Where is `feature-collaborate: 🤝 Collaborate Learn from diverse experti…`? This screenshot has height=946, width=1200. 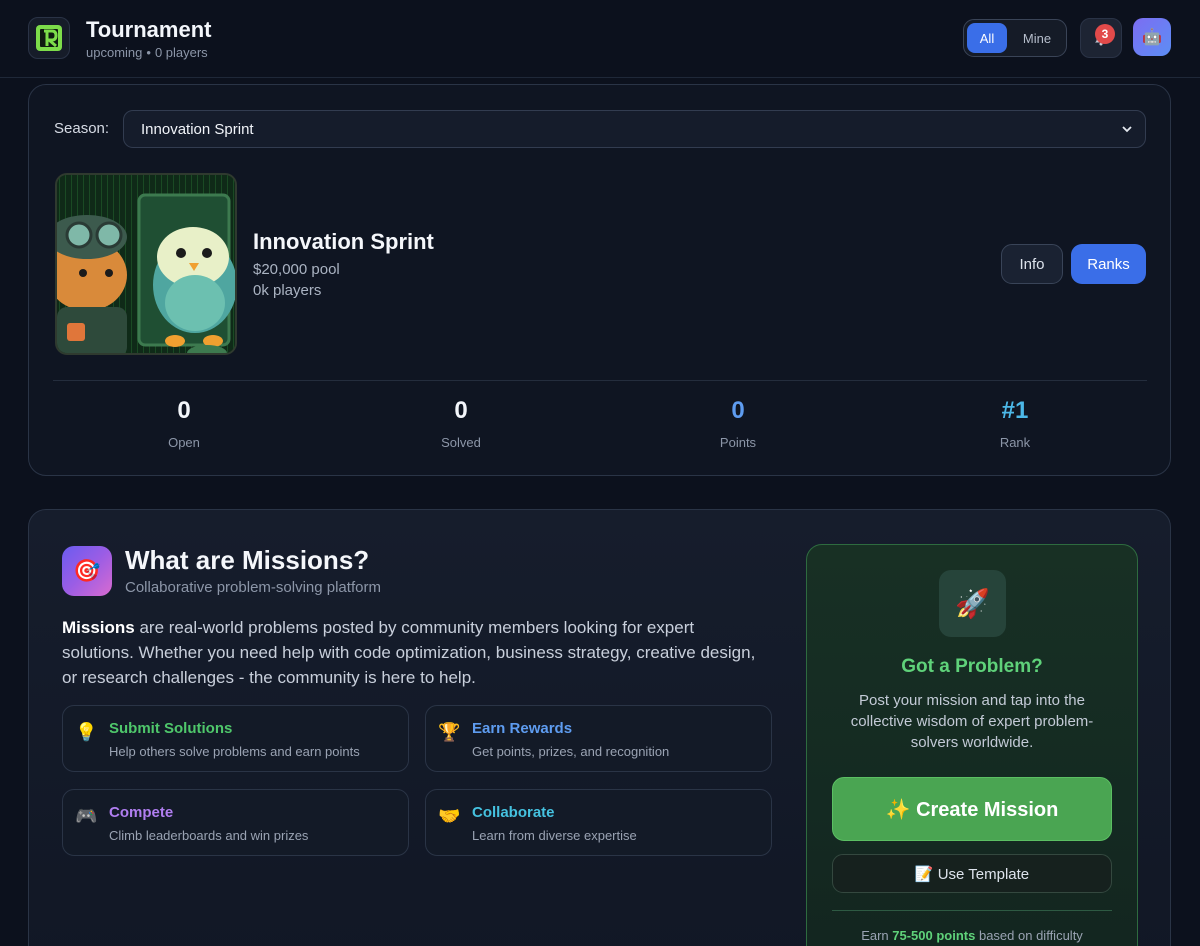 feature-collaborate: 🤝 Collaborate Learn from diverse experti… is located at coordinates (598, 822).